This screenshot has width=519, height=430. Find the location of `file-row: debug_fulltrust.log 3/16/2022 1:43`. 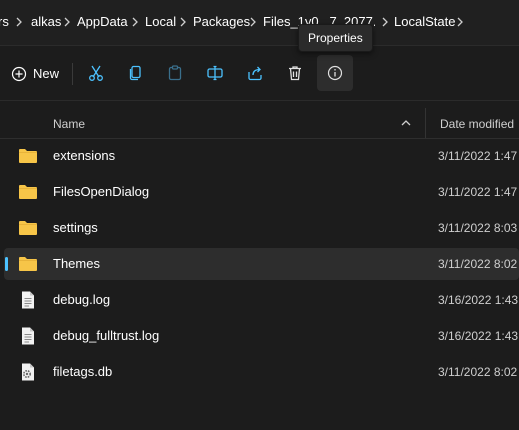

file-row: debug_fulltrust.log 3/16/2022 1:43 is located at coordinates (261, 336).